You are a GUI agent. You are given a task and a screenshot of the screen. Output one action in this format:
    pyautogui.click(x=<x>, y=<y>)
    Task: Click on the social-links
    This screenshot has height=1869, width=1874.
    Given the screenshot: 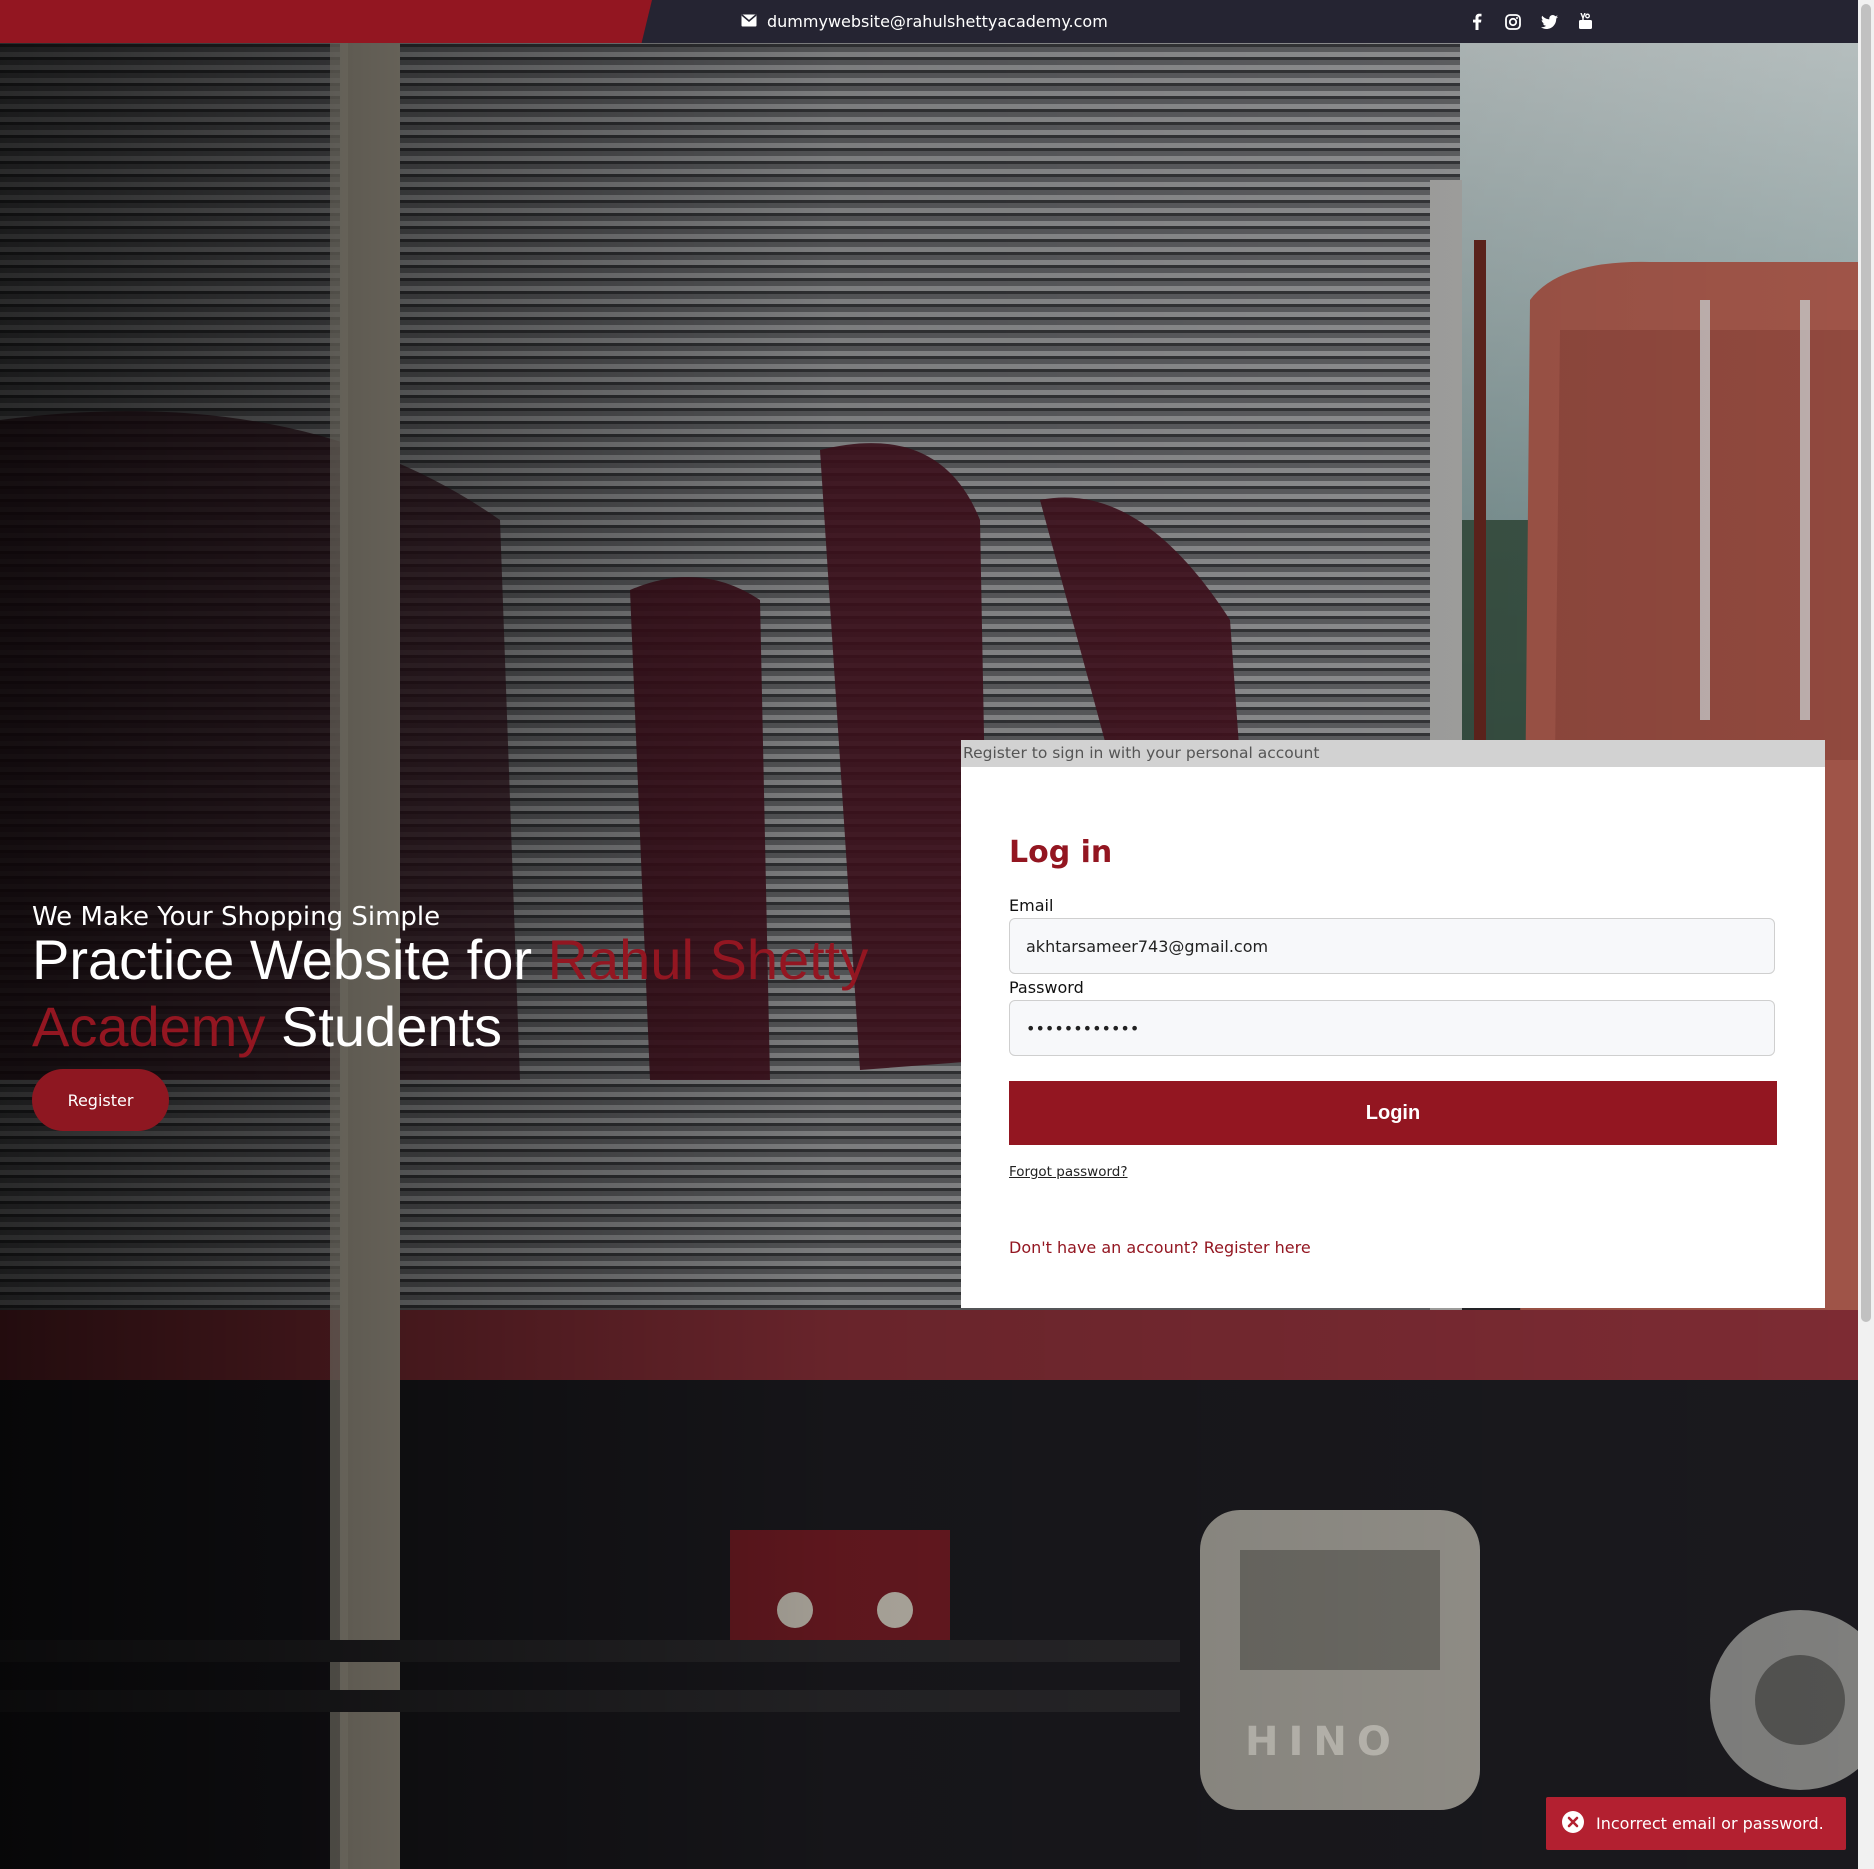 What is the action you would take?
    pyautogui.click(x=1531, y=21)
    